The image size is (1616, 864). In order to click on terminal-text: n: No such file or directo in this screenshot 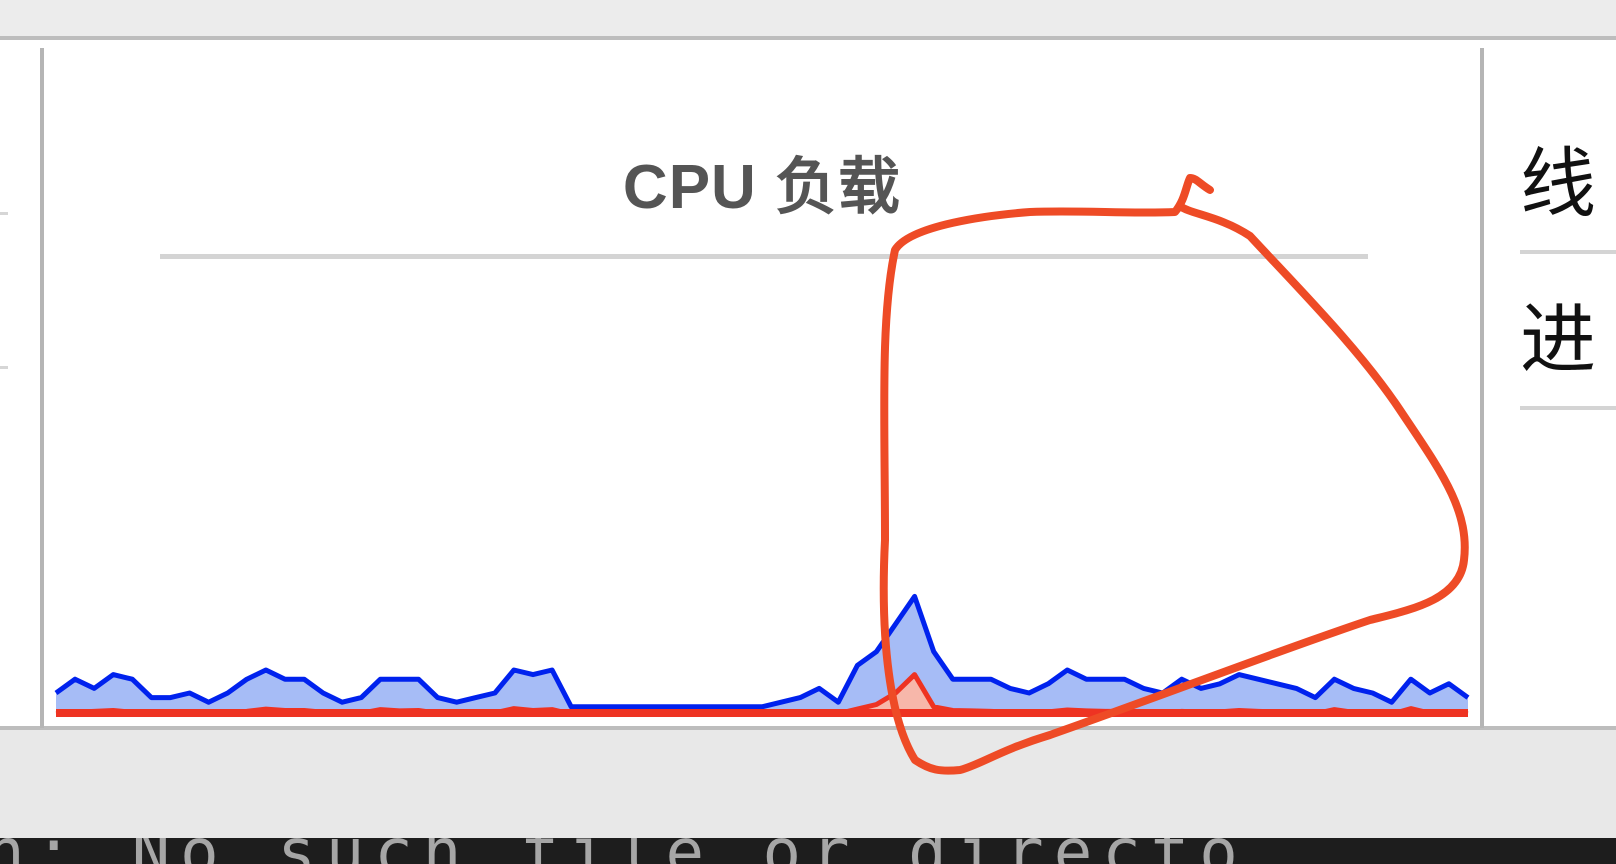, I will do `click(624, 851)`.